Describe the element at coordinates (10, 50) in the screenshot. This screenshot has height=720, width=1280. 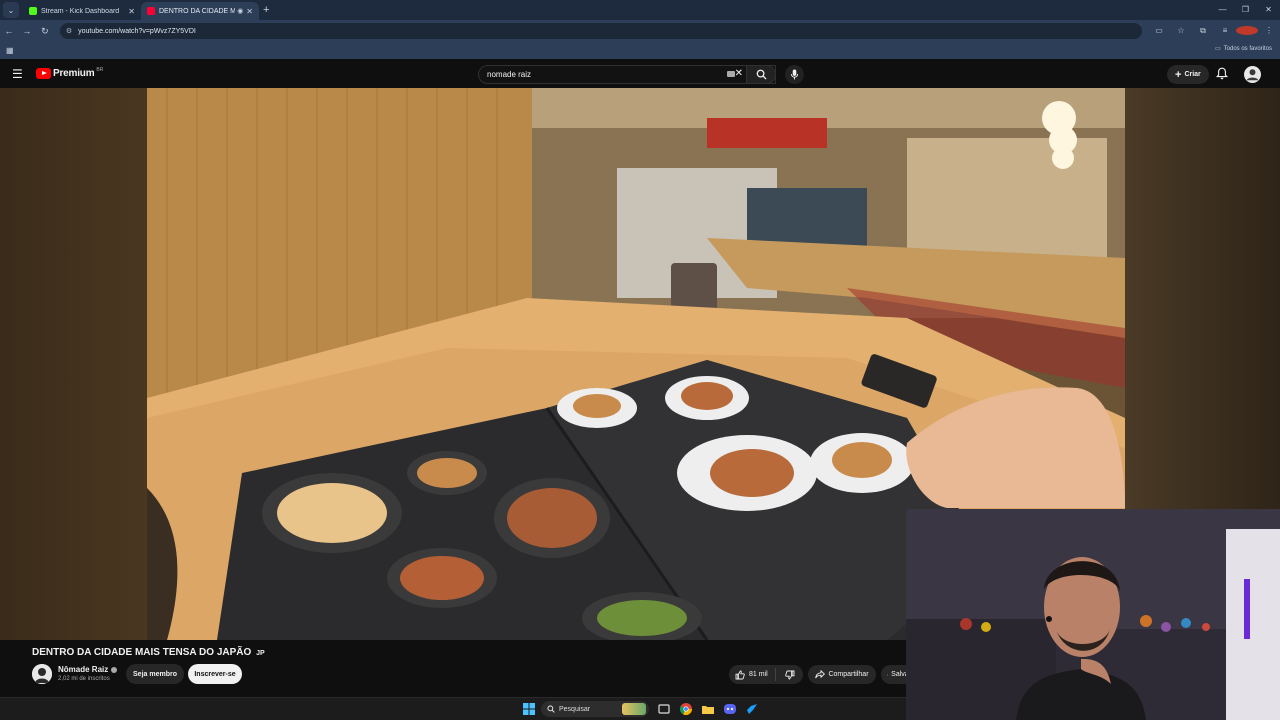
I see `apps-grid-icon: ▦` at that location.